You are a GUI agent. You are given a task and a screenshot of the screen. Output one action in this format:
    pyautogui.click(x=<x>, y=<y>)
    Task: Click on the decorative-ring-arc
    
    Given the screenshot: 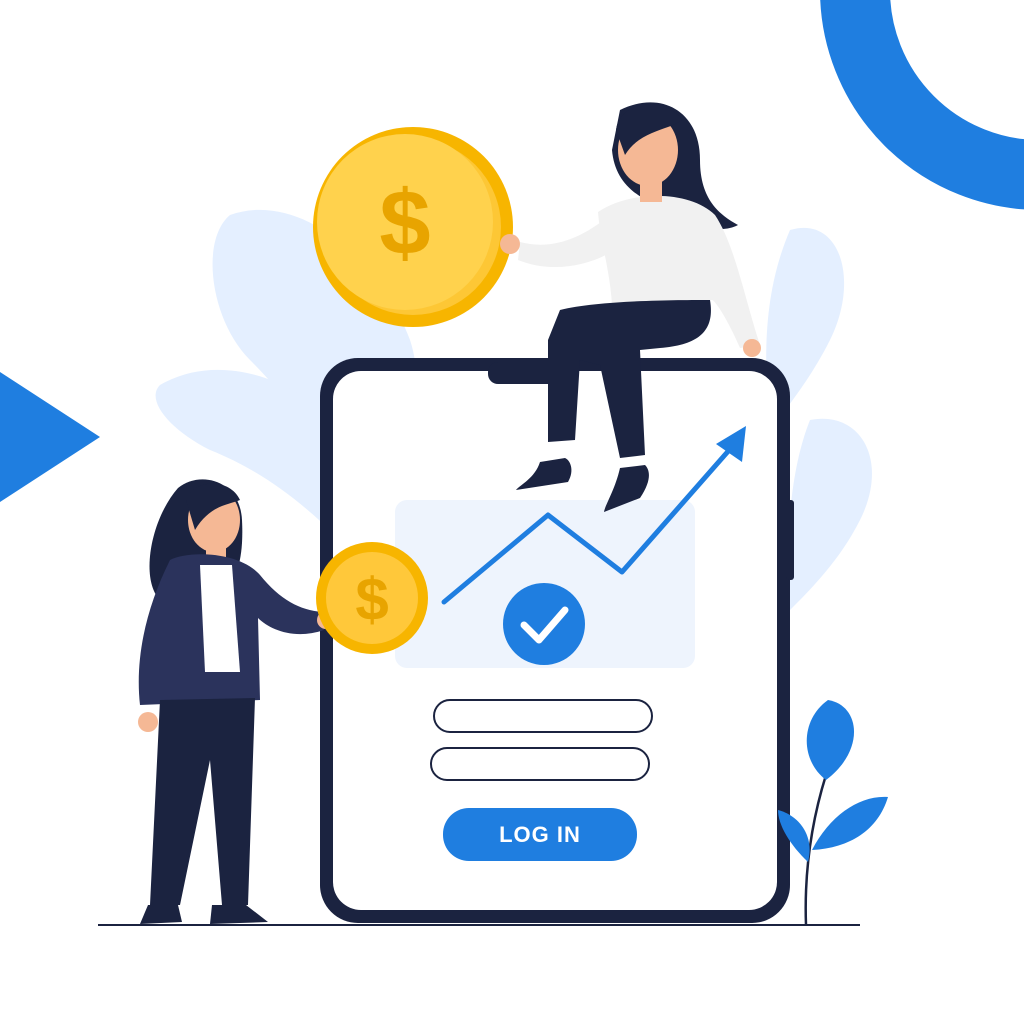 What is the action you would take?
    pyautogui.click(x=922, y=105)
    